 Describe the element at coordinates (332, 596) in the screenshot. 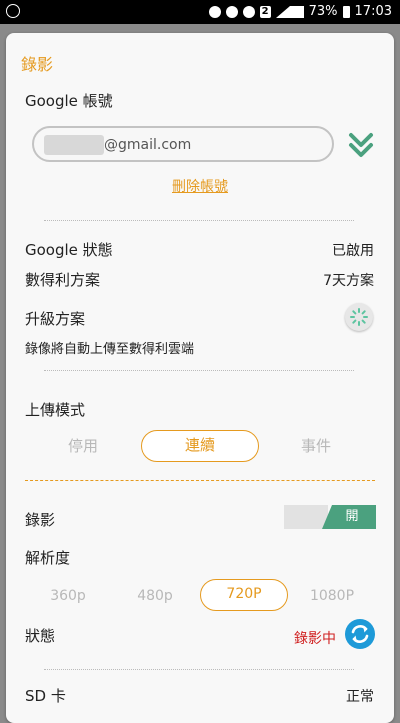

I see `resolution-option-1080p: 1080P` at that location.